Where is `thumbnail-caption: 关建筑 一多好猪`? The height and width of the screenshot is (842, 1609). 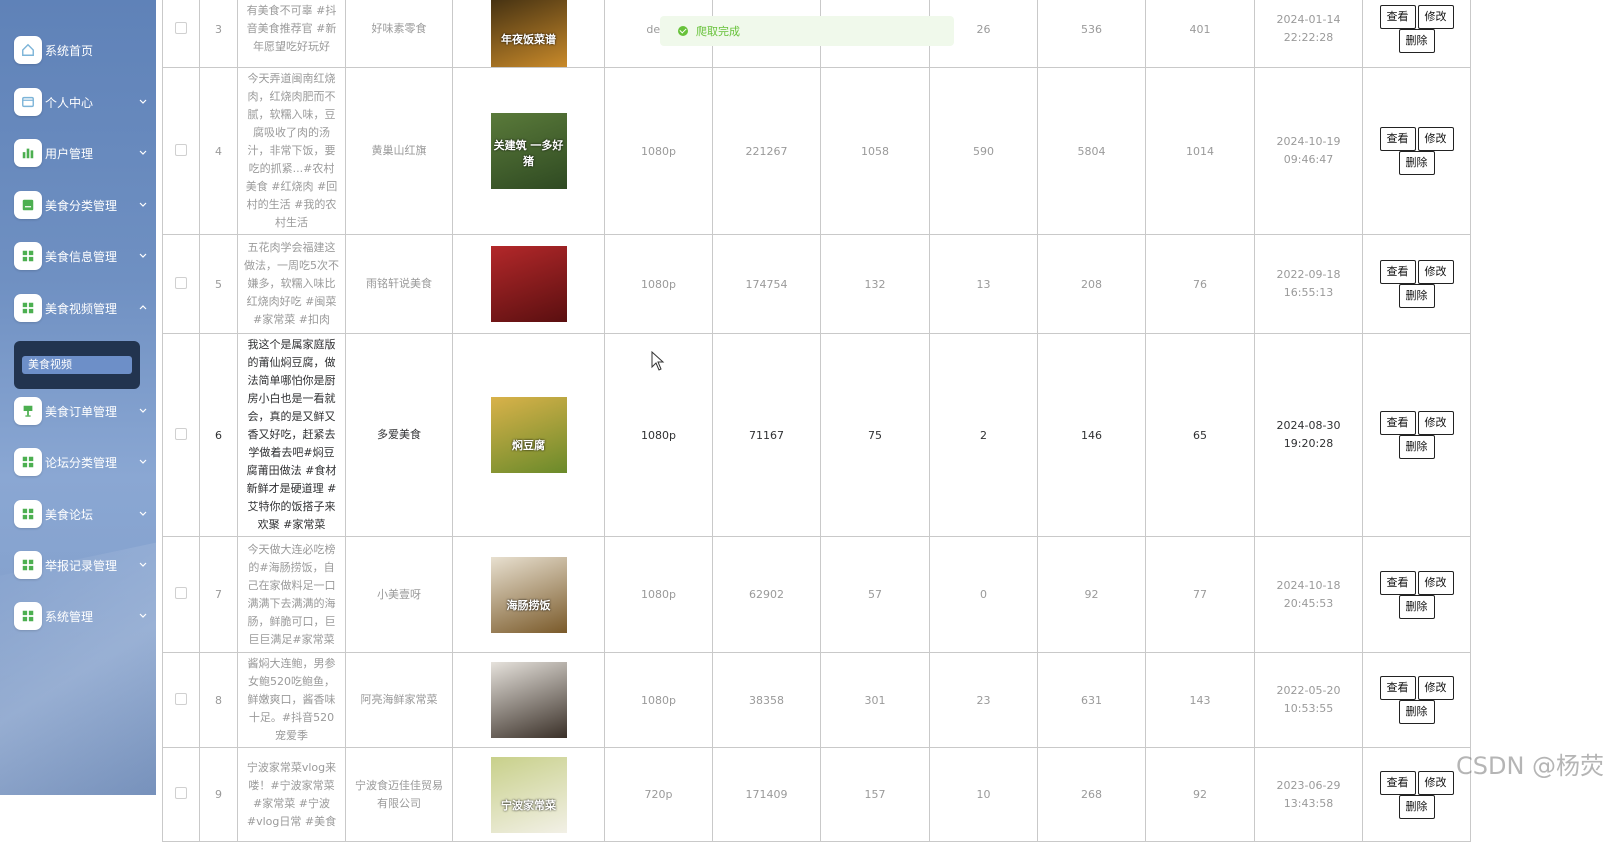
thumbnail-caption: 关建筑 一多好猪 is located at coordinates (529, 153).